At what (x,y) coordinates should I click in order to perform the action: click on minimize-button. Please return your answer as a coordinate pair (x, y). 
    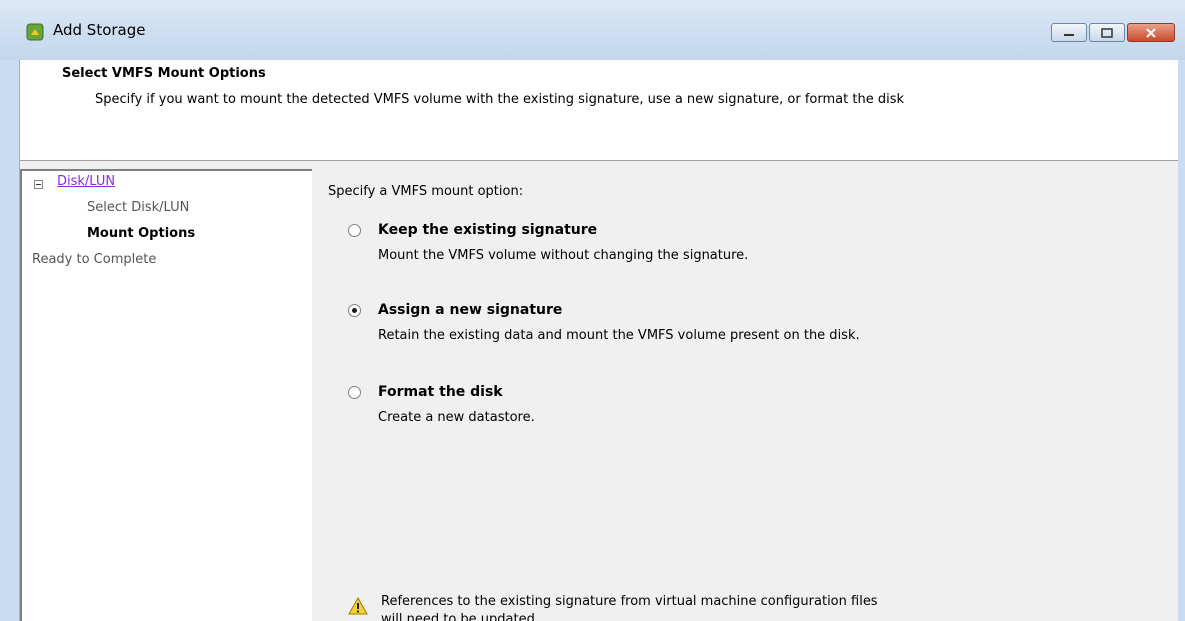
    Looking at the image, I should click on (1069, 32).